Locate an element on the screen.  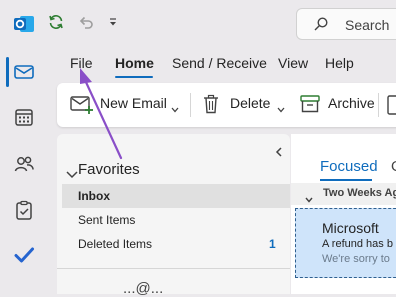
report-icon is located at coordinates (391, 107).